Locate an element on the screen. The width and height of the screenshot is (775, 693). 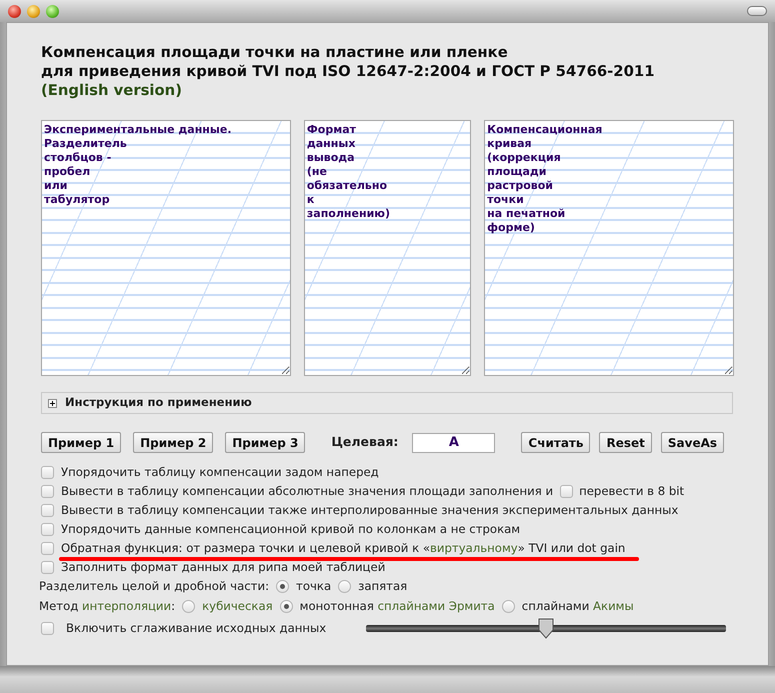
text-area: Экспериментальные данные. Разделитель столбцов - пробел или табулятор is located at coordinates (166, 248).